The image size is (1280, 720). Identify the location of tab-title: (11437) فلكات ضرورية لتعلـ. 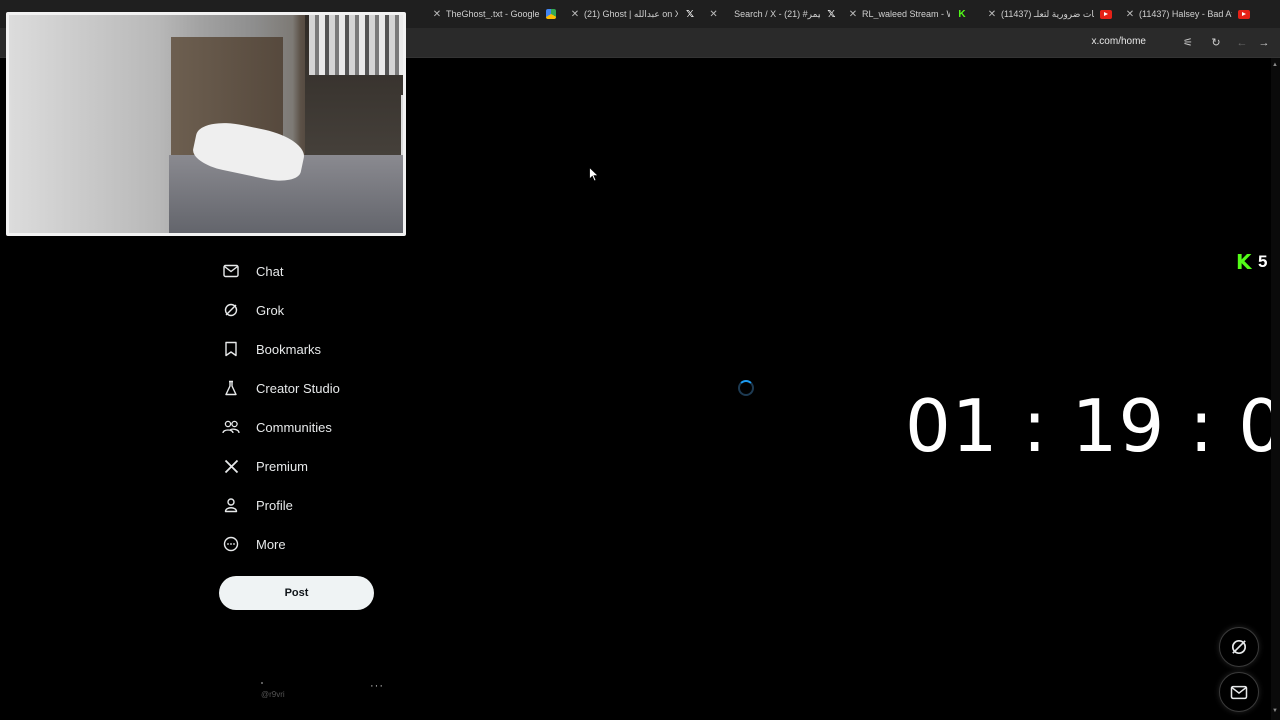
(1047, 13).